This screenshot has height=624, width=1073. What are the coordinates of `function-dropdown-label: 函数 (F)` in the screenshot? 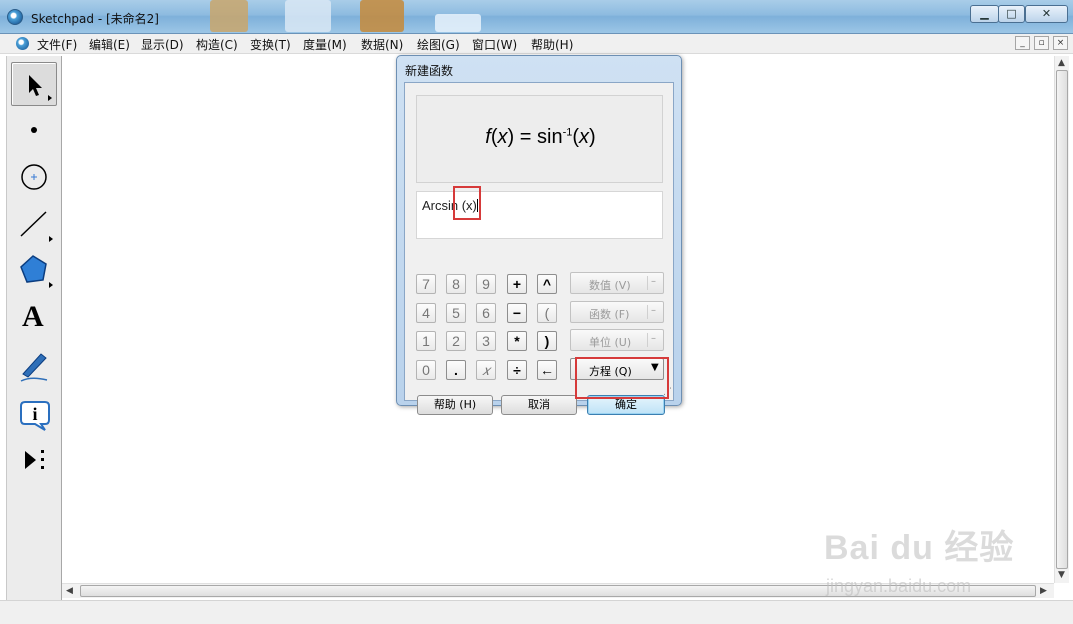 It's located at (609, 314).